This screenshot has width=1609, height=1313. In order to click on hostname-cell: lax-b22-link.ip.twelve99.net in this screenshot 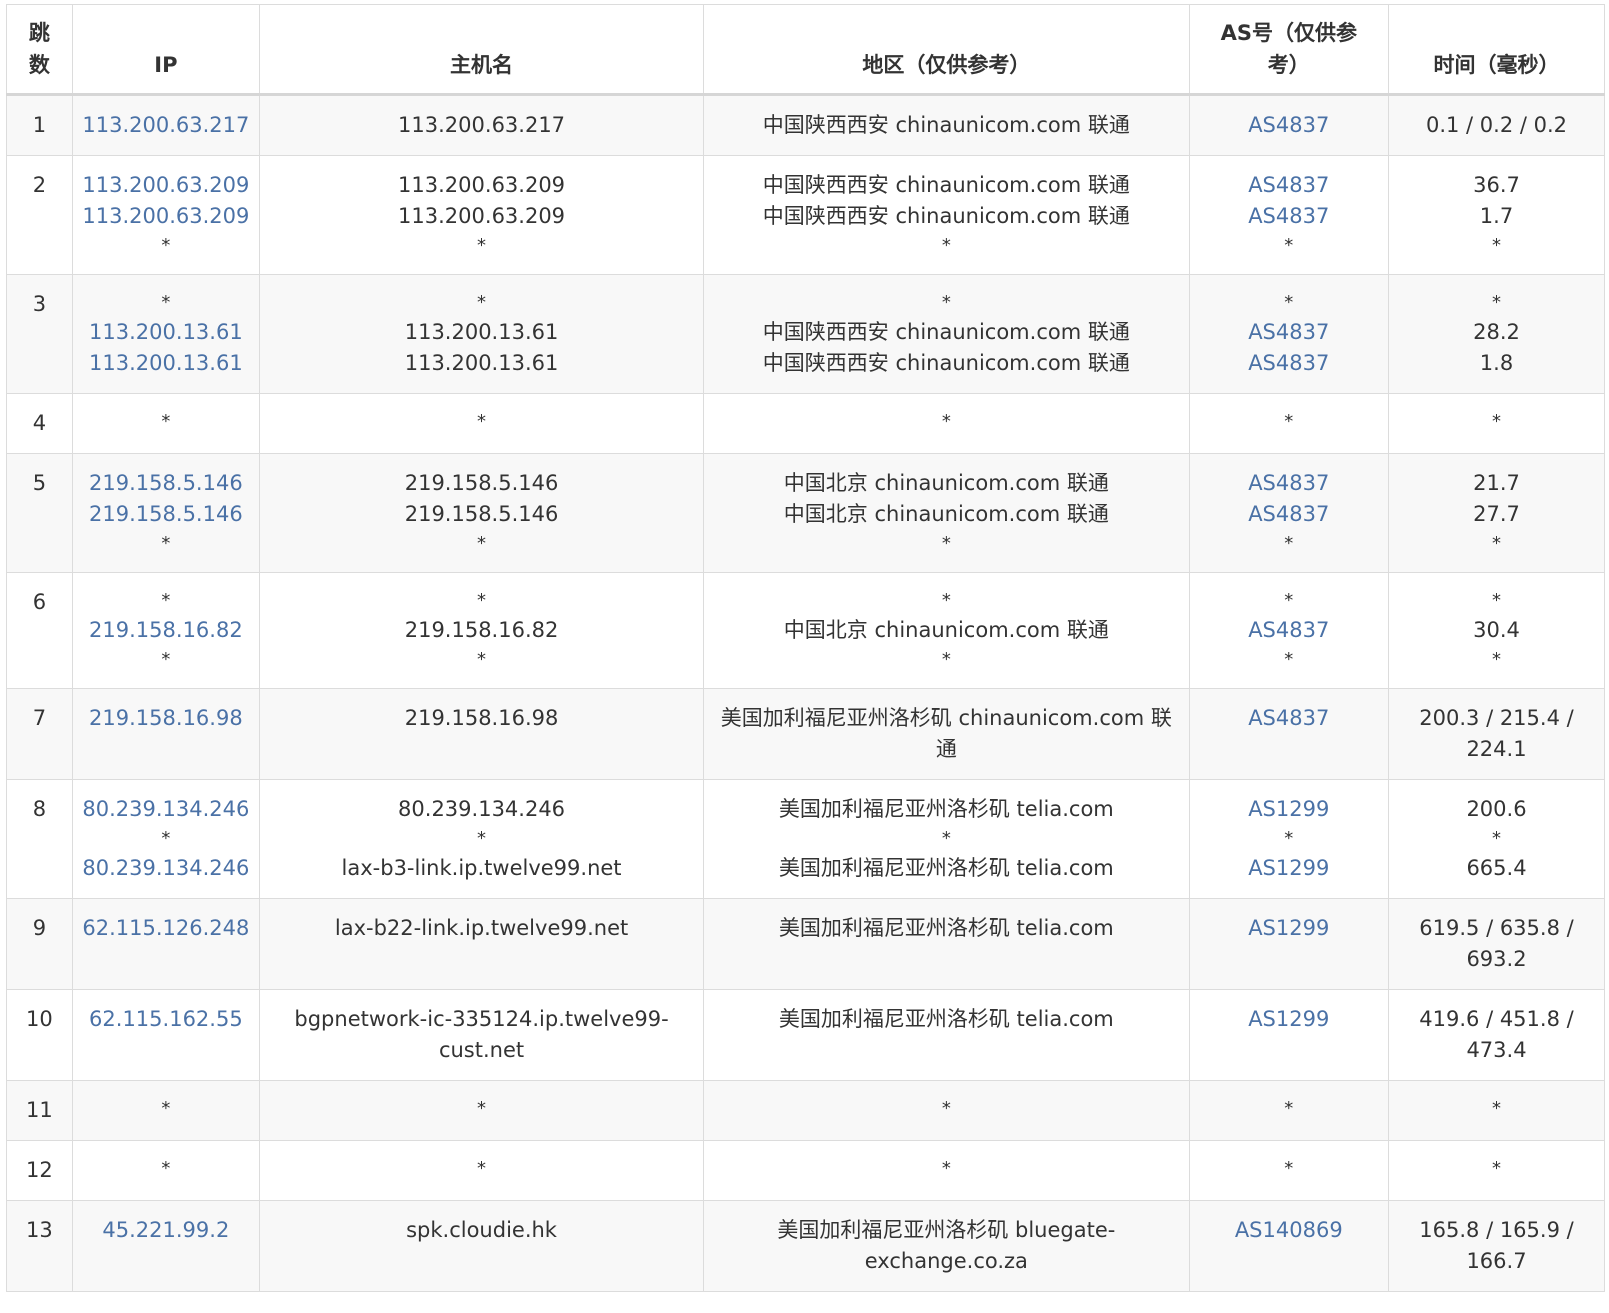, I will do `click(481, 944)`.